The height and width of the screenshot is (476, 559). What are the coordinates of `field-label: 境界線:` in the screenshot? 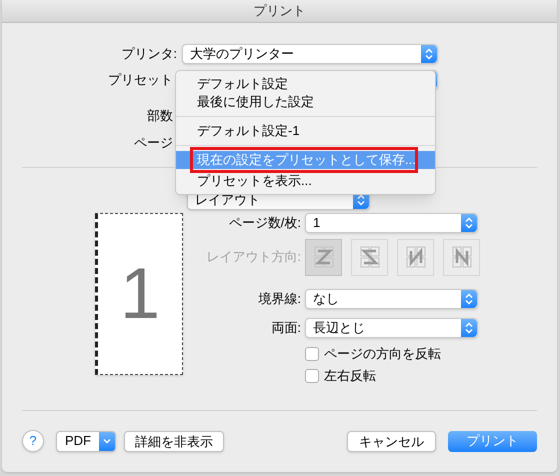 It's located at (279, 299).